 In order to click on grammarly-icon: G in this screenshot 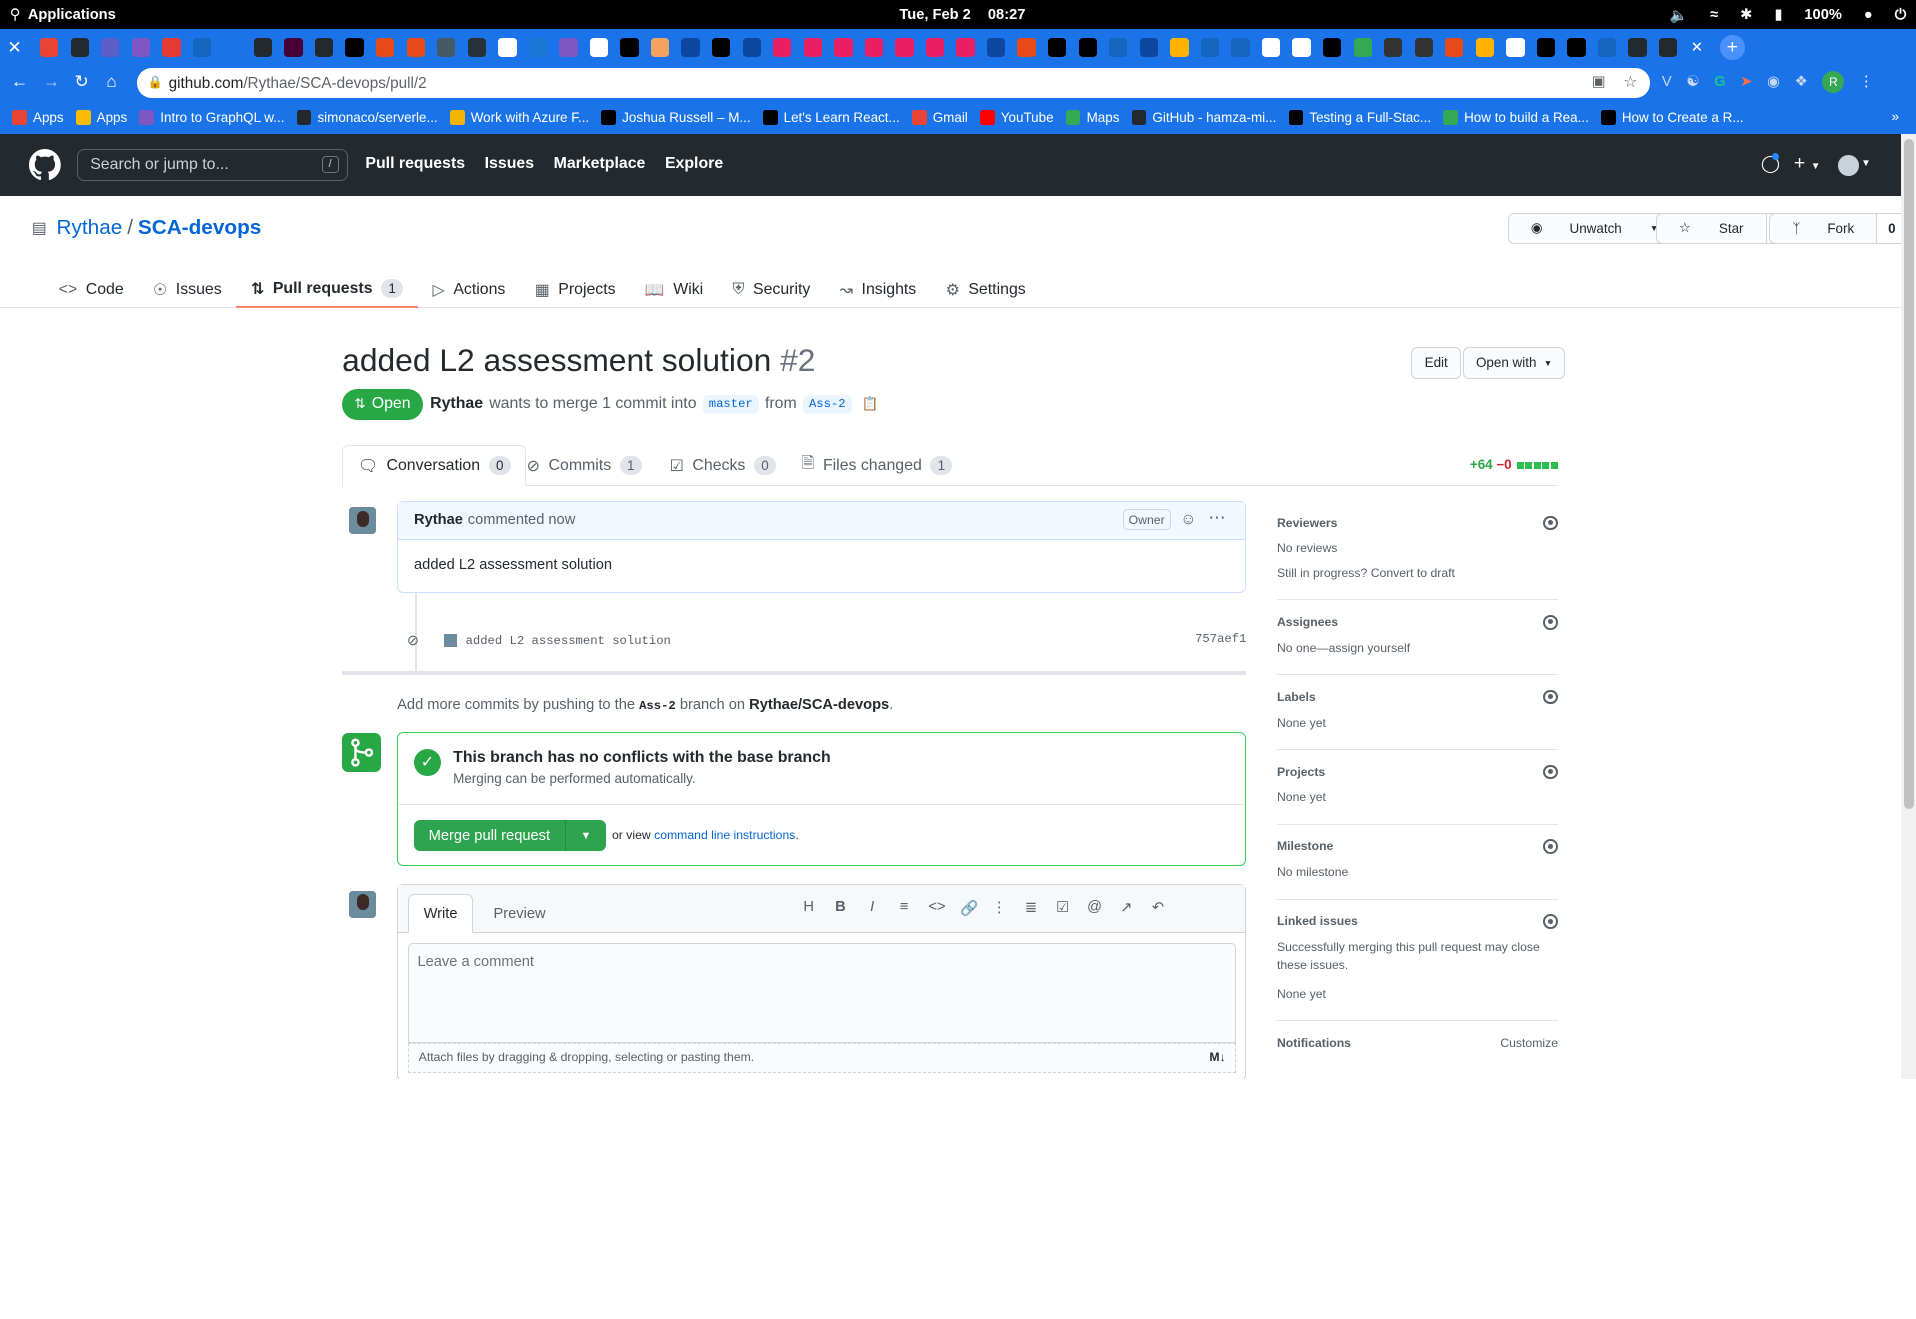, I will do `click(1719, 82)`.